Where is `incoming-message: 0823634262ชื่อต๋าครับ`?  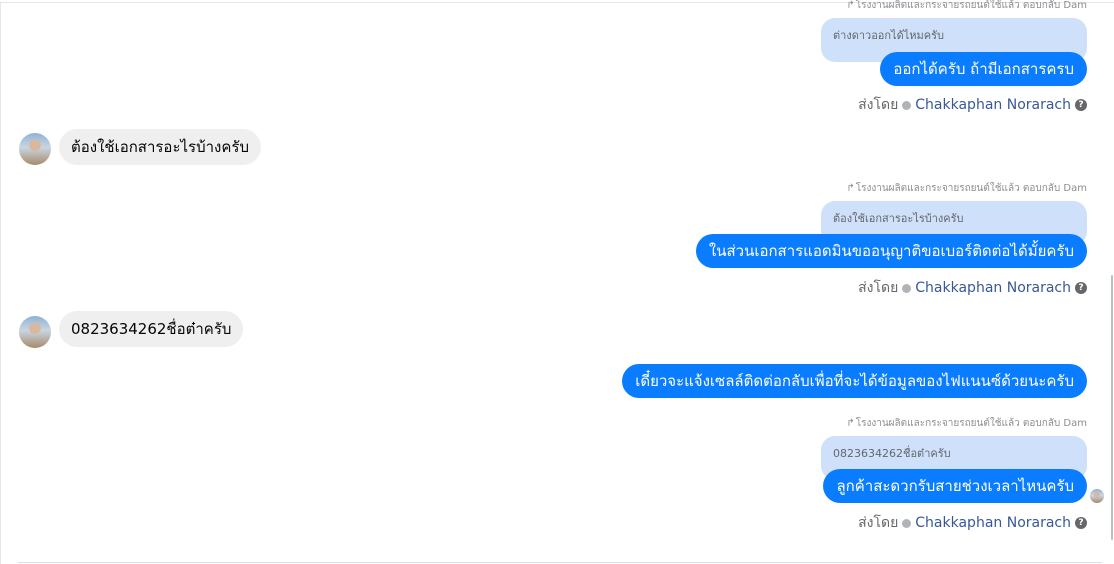
incoming-message: 0823634262ชื่อต๋าครับ is located at coordinates (151, 329).